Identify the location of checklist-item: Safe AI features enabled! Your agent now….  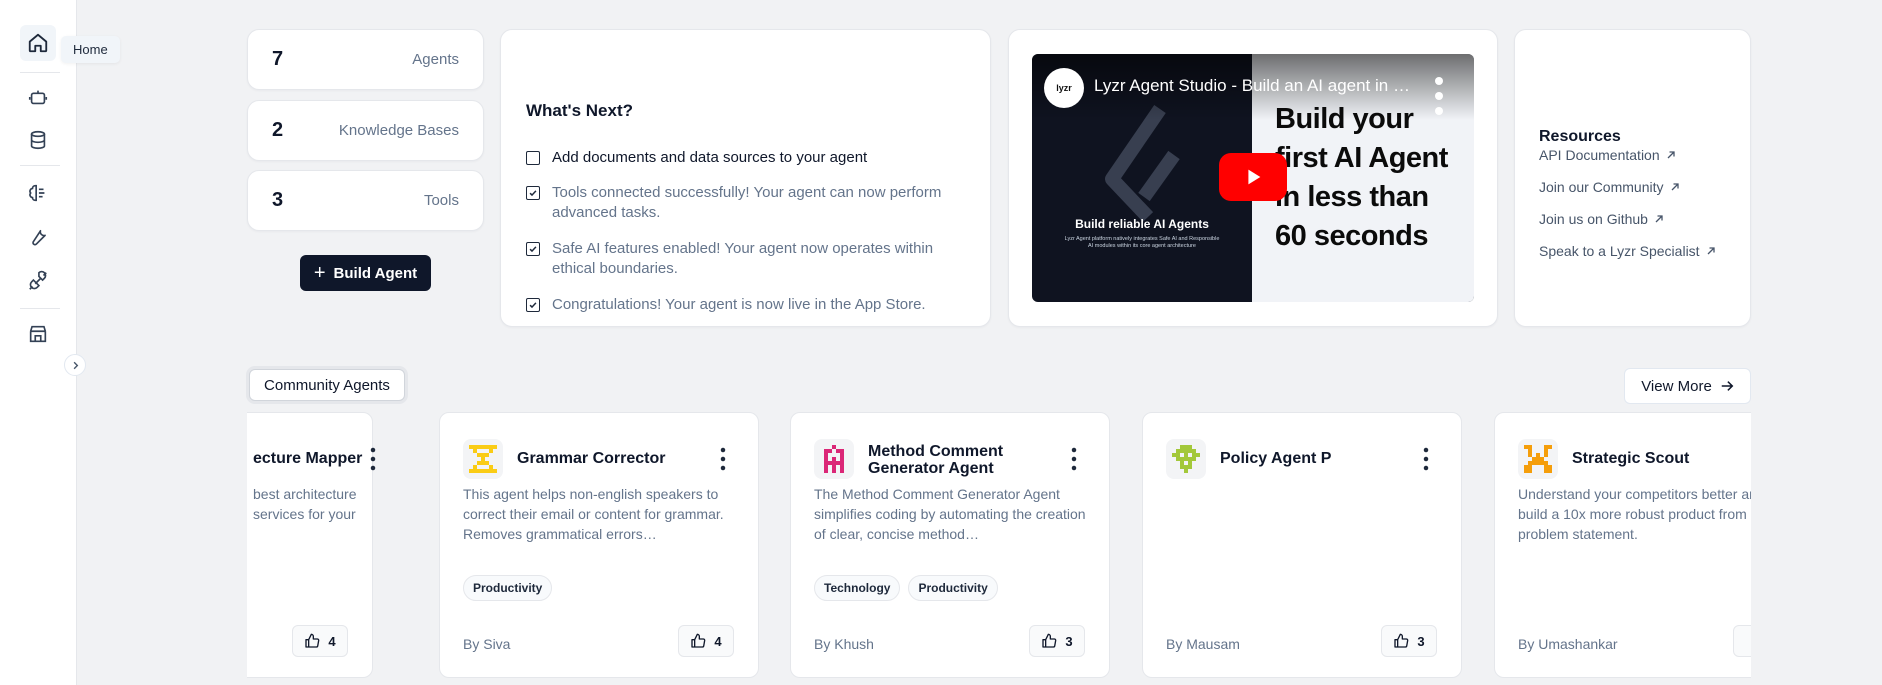
(736, 259).